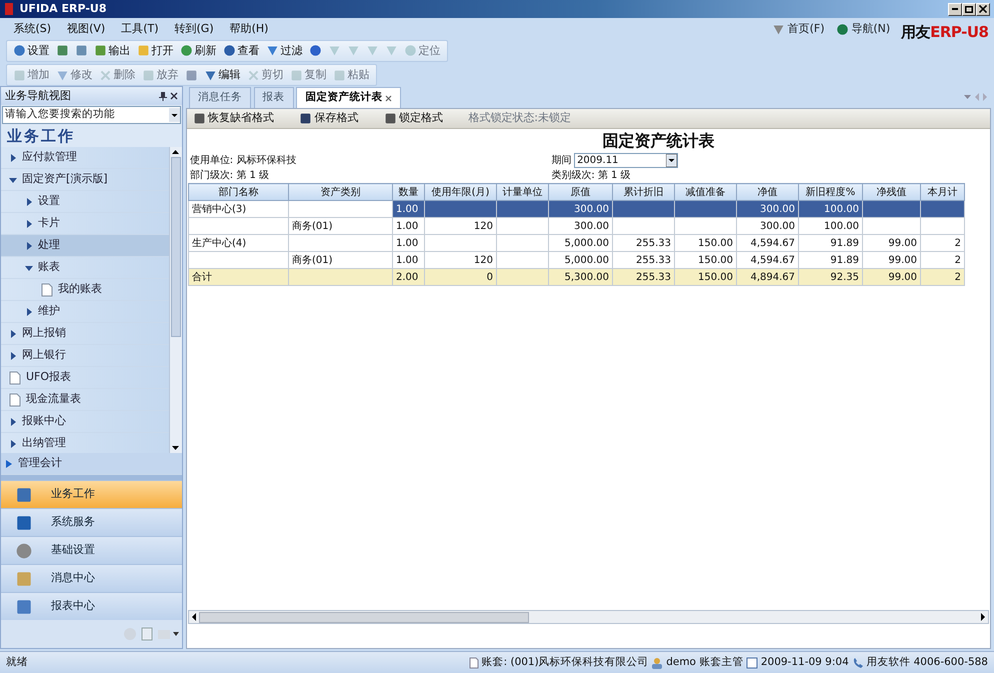 The height and width of the screenshot is (673, 994). I want to click on close-button, so click(983, 9).